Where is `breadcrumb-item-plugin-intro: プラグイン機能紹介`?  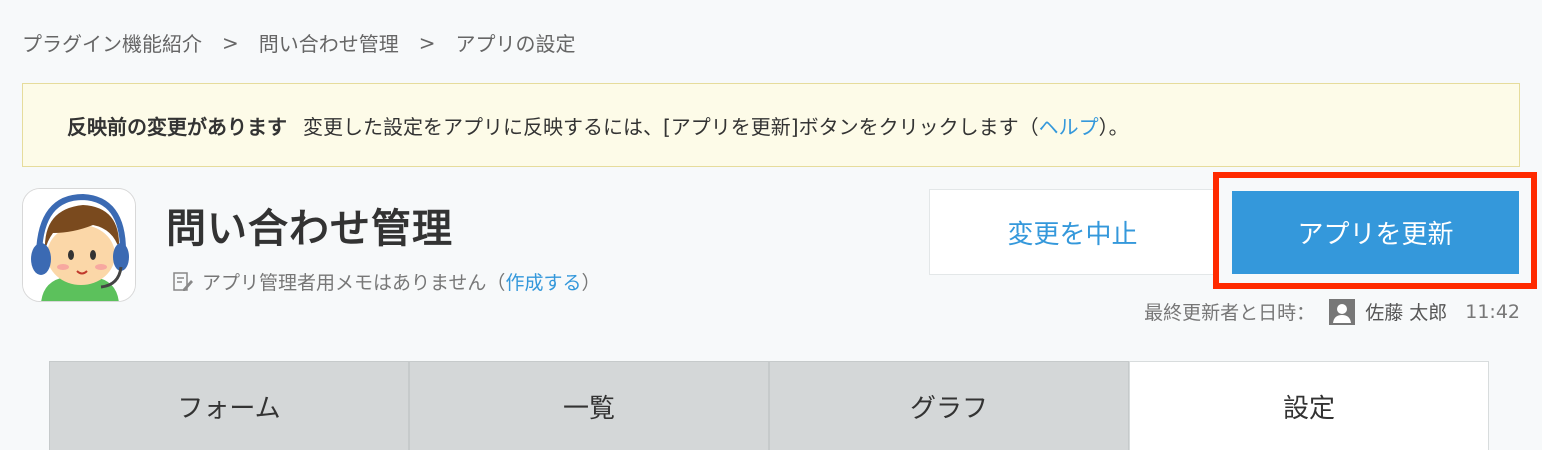 breadcrumb-item-plugin-intro: プラグイン機能紹介 is located at coordinates (112, 42).